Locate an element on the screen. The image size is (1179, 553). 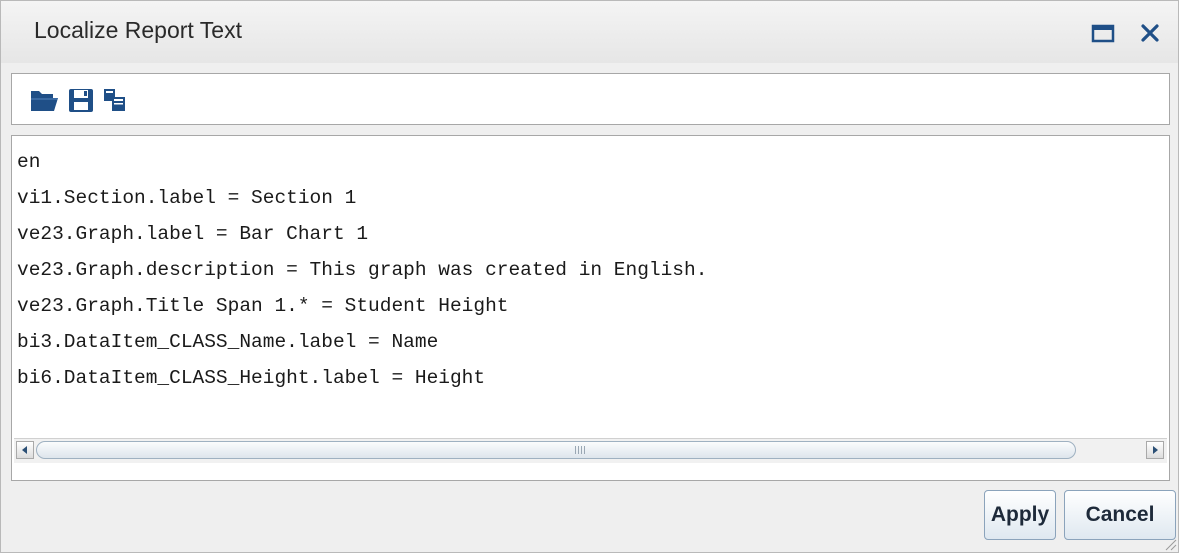
apply-button: Apply is located at coordinates (1020, 515).